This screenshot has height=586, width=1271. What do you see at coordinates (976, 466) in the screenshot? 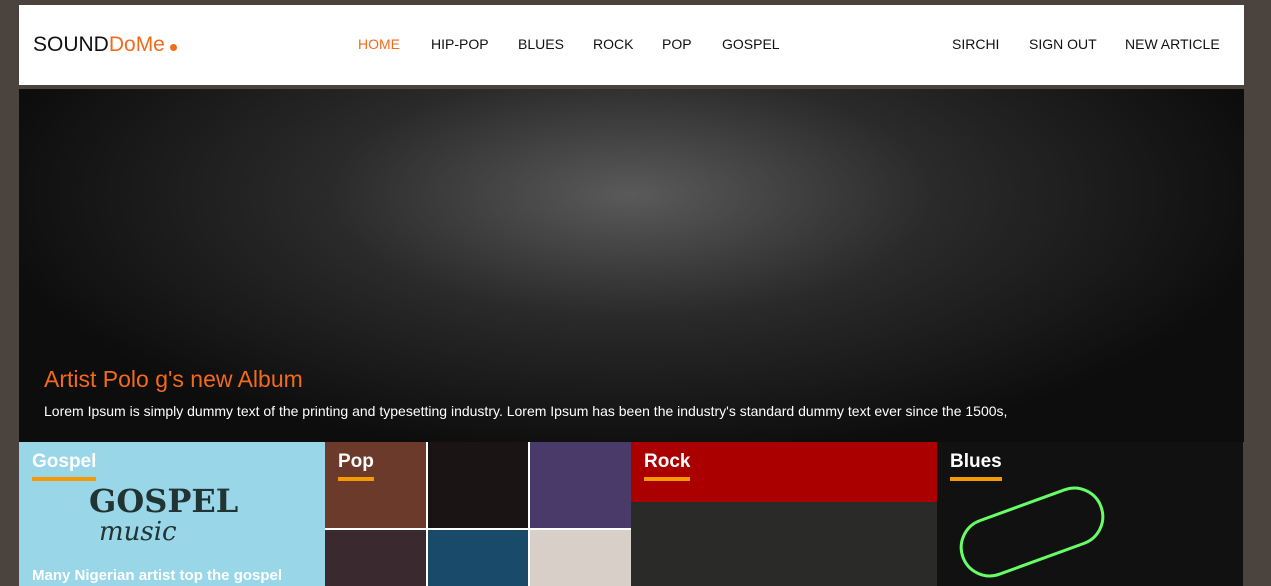
I see `card-title: Blues` at bounding box center [976, 466].